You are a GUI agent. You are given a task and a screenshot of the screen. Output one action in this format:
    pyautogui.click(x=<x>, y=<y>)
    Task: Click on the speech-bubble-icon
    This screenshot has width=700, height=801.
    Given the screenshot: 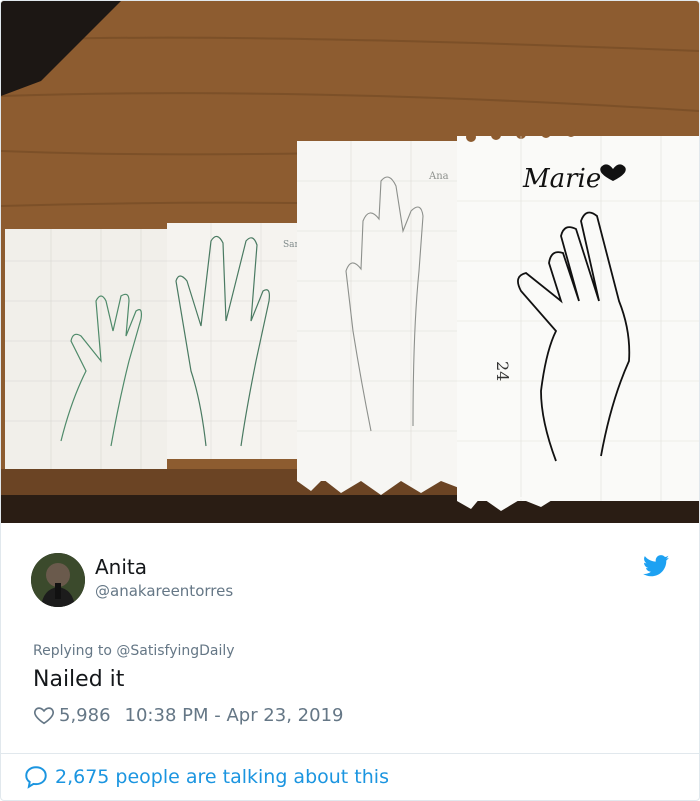 What is the action you would take?
    pyautogui.click(x=36, y=777)
    